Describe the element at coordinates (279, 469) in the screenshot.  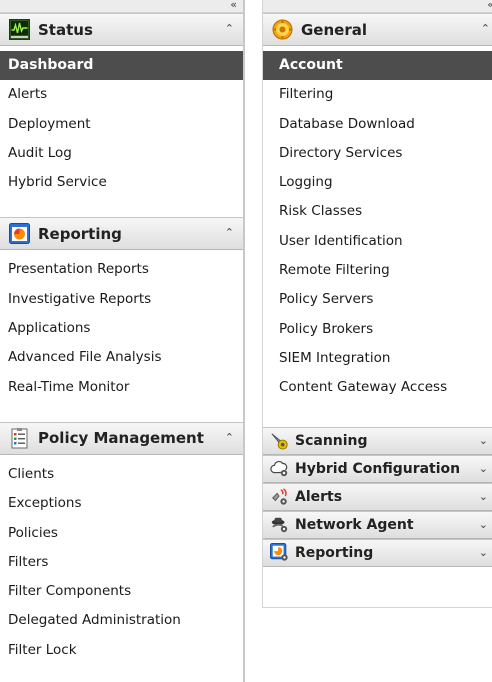
I see `hybrid-cloud-icon` at that location.